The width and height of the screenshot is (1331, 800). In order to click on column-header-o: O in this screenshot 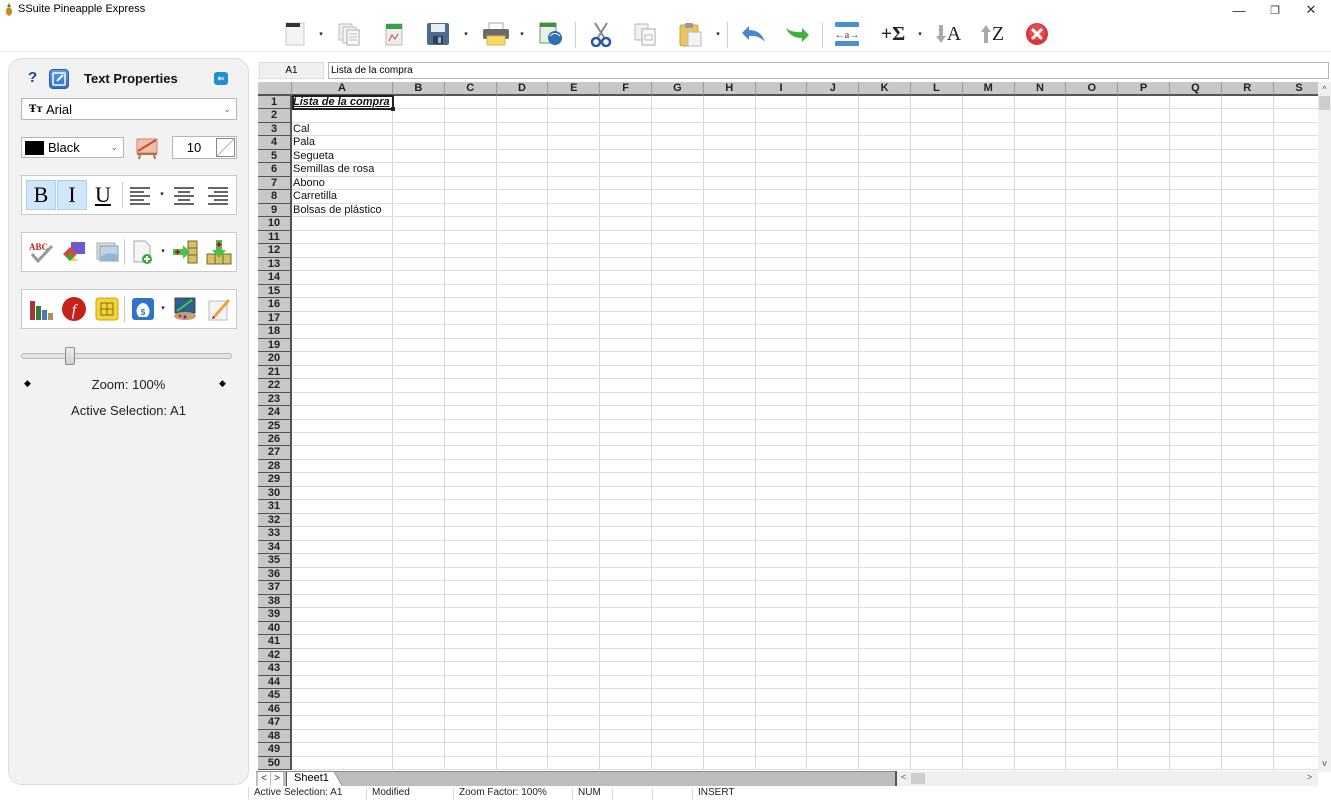, I will do `click(1092, 89)`.